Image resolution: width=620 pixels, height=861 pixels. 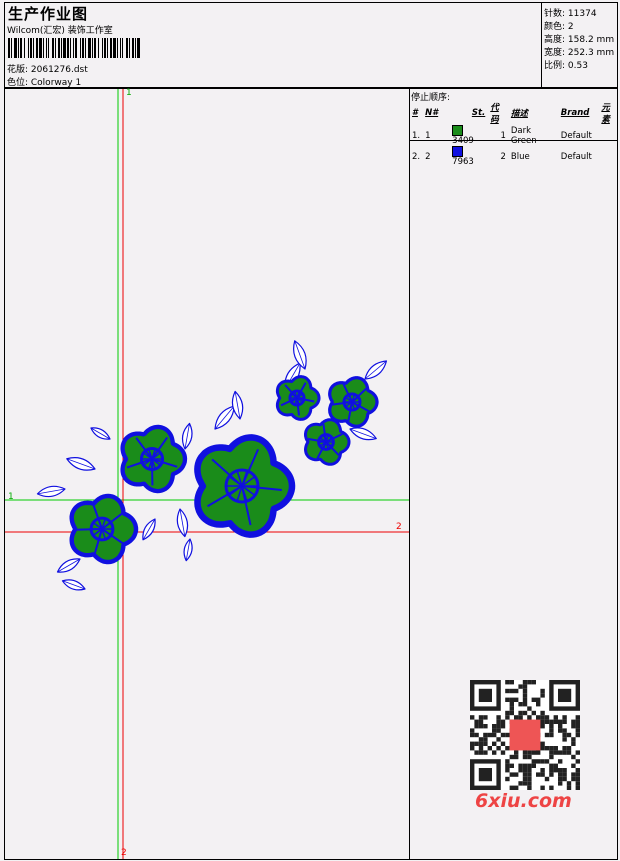 I want to click on design-file: 花版: 2061276.dst, so click(x=47, y=70).